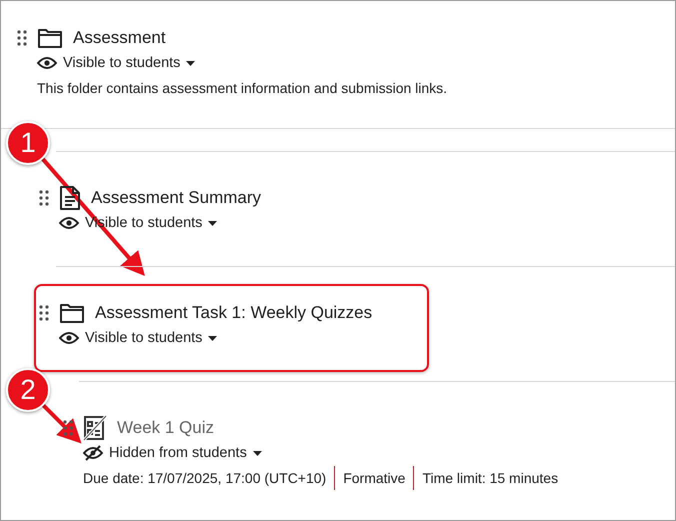 The width and height of the screenshot is (676, 521). I want to click on quiz-icon, so click(95, 428).